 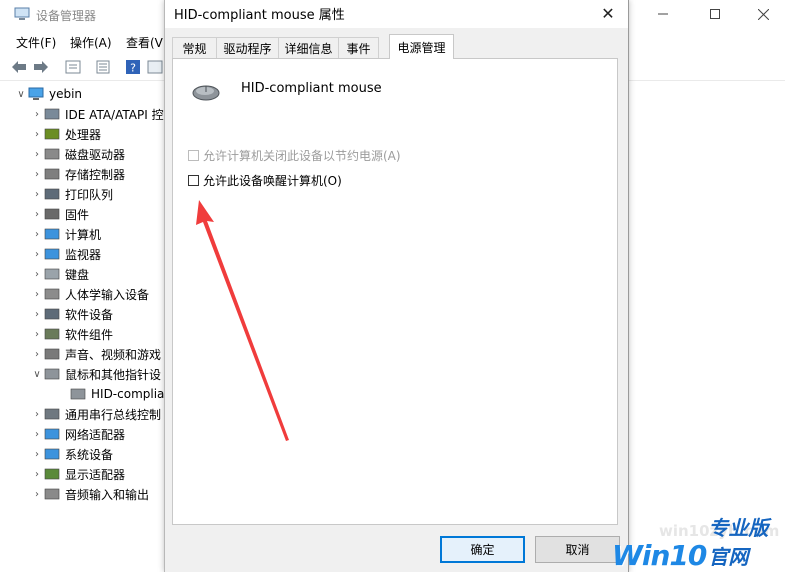 I want to click on minimize-icon, so click(x=663, y=14).